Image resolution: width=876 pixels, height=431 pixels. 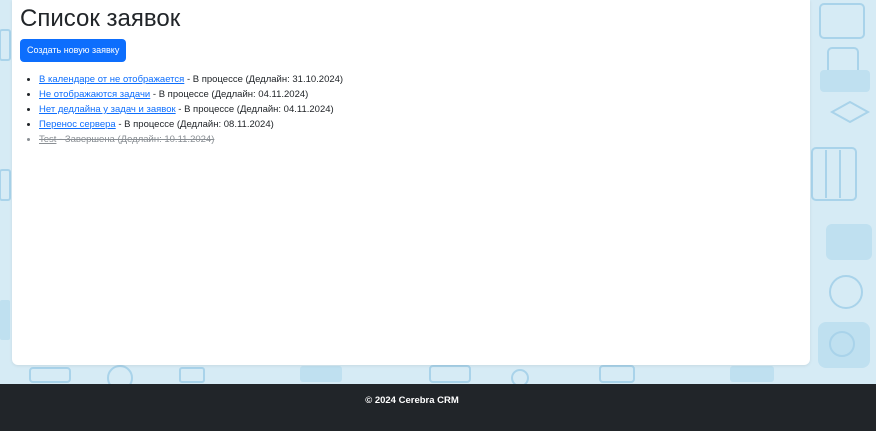 What do you see at coordinates (135, 139) in the screenshot?
I see `request-details: - Завершена (Дедлайн: 10.11.2024)` at bounding box center [135, 139].